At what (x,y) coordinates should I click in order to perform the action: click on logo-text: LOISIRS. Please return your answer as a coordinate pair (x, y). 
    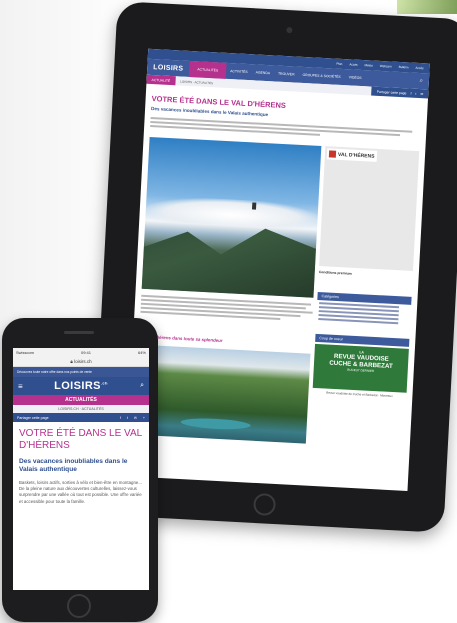
    Looking at the image, I should click on (77, 386).